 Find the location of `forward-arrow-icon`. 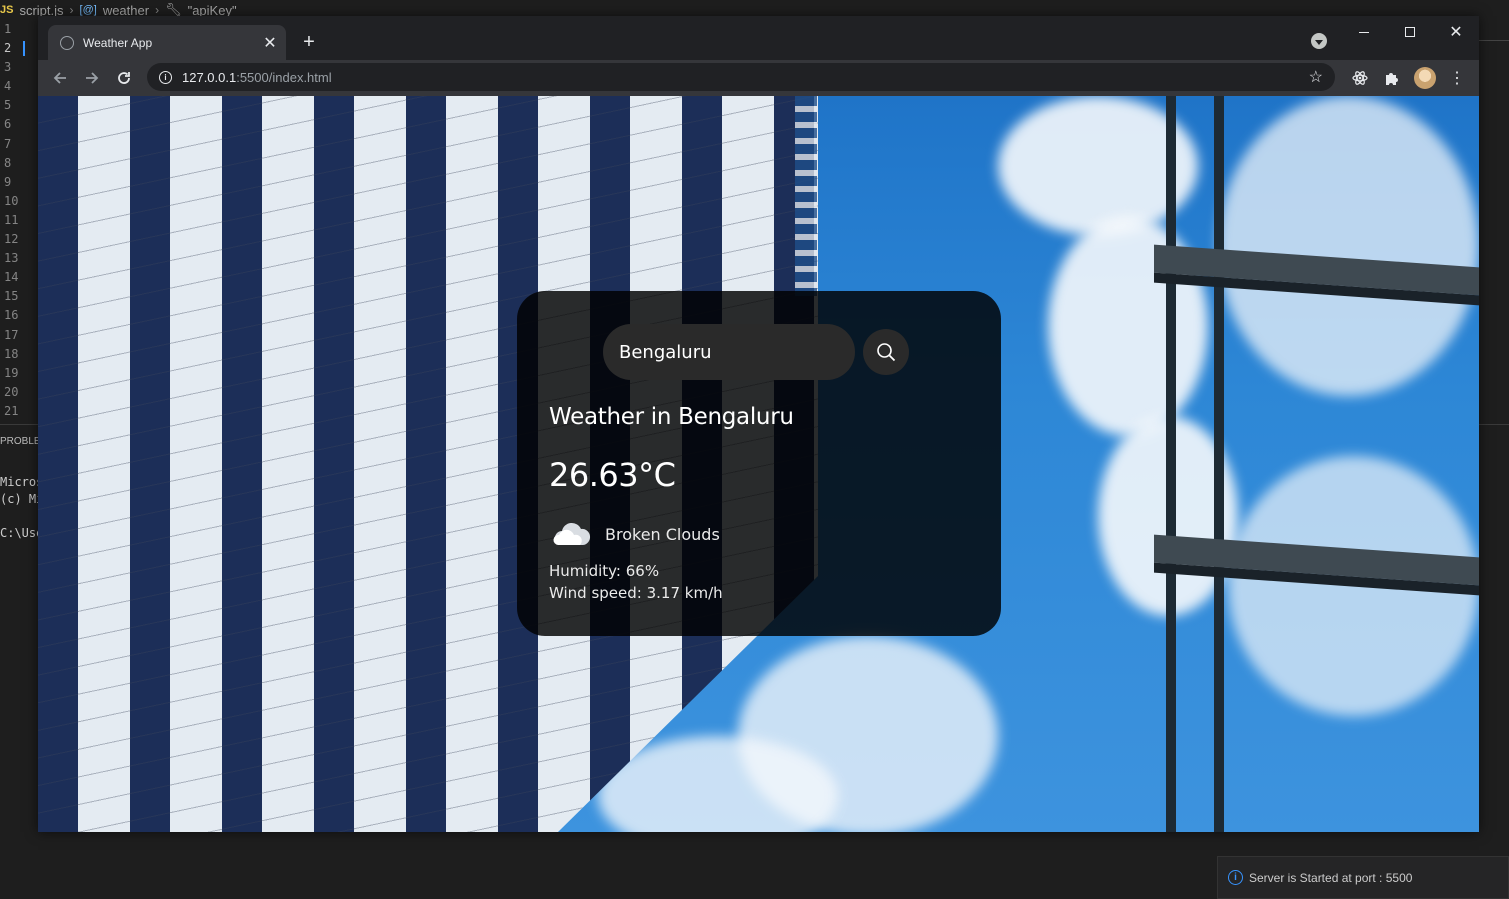

forward-arrow-icon is located at coordinates (92, 78).